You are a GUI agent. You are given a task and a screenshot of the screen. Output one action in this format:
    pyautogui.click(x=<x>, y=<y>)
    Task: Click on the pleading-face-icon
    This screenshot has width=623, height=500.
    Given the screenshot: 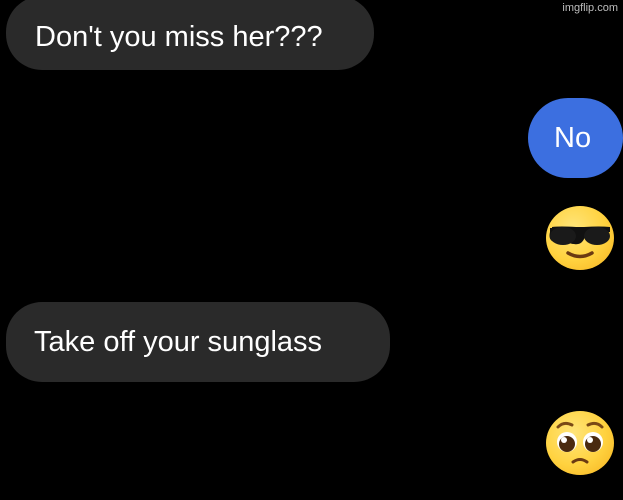 What is the action you would take?
    pyautogui.click(x=580, y=443)
    